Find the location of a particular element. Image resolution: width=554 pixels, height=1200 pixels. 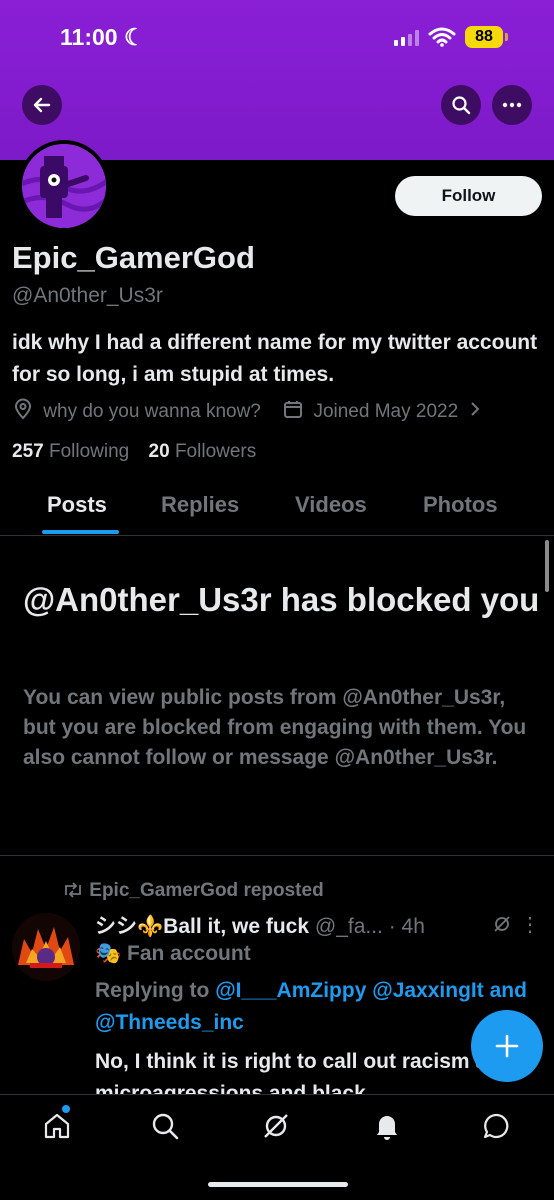

profile-avatar is located at coordinates (64, 186).